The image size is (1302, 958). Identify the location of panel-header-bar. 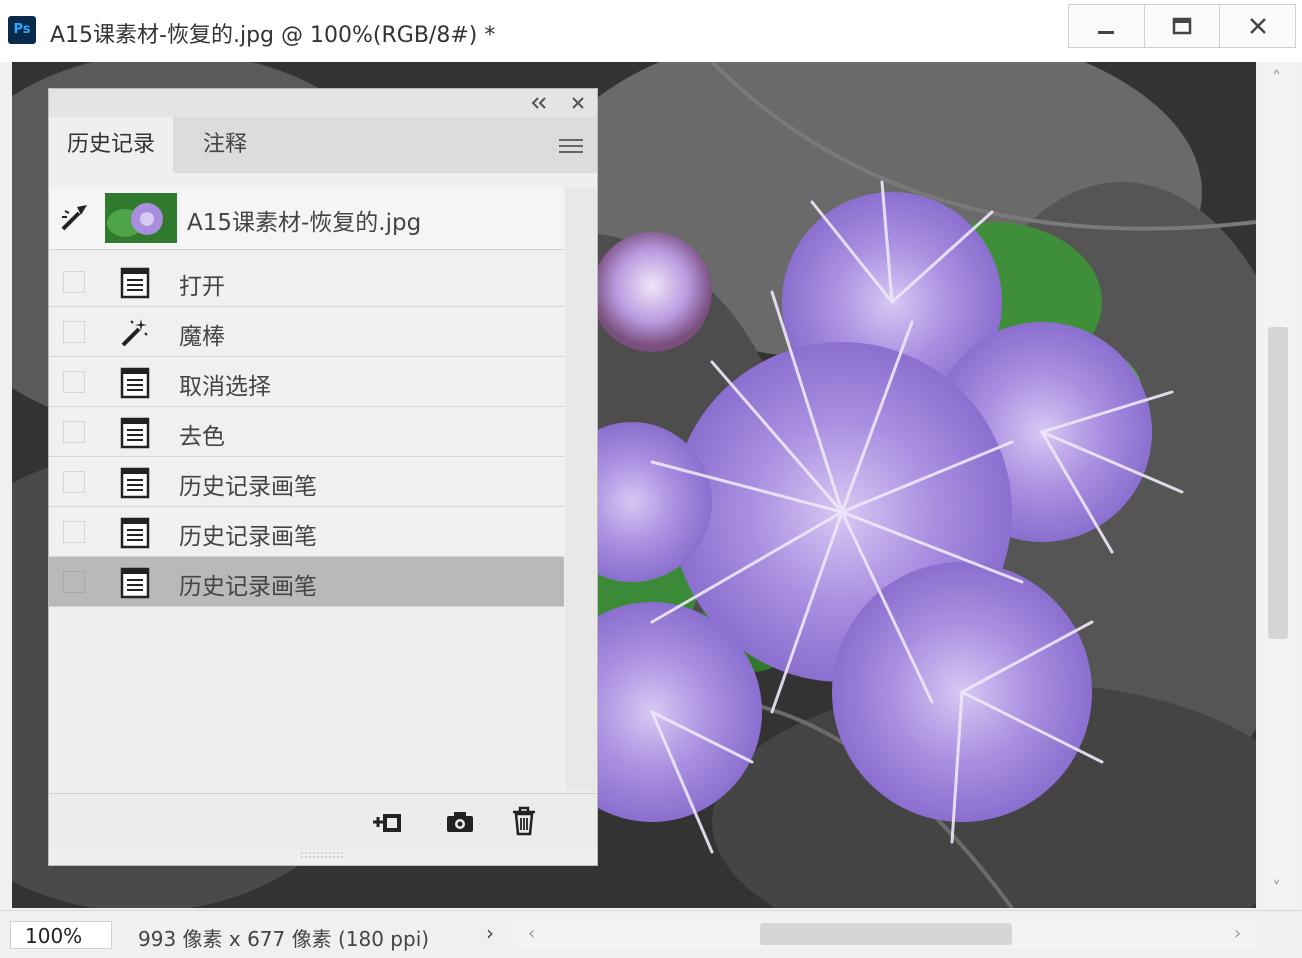
(323, 103).